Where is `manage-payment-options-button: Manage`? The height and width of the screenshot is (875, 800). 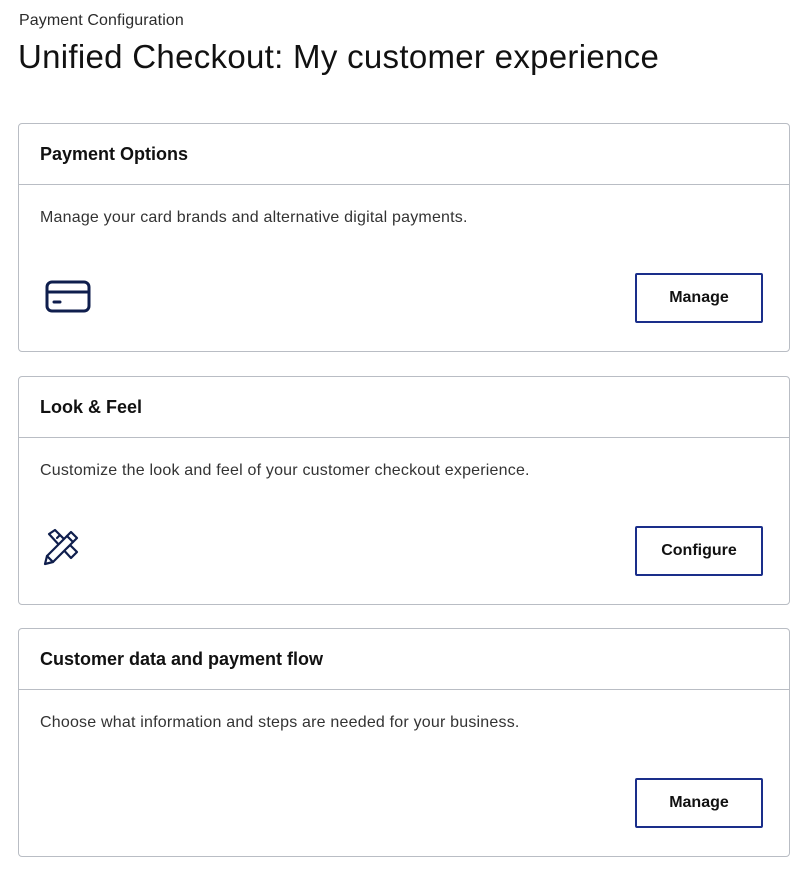
manage-payment-options-button: Manage is located at coordinates (699, 298).